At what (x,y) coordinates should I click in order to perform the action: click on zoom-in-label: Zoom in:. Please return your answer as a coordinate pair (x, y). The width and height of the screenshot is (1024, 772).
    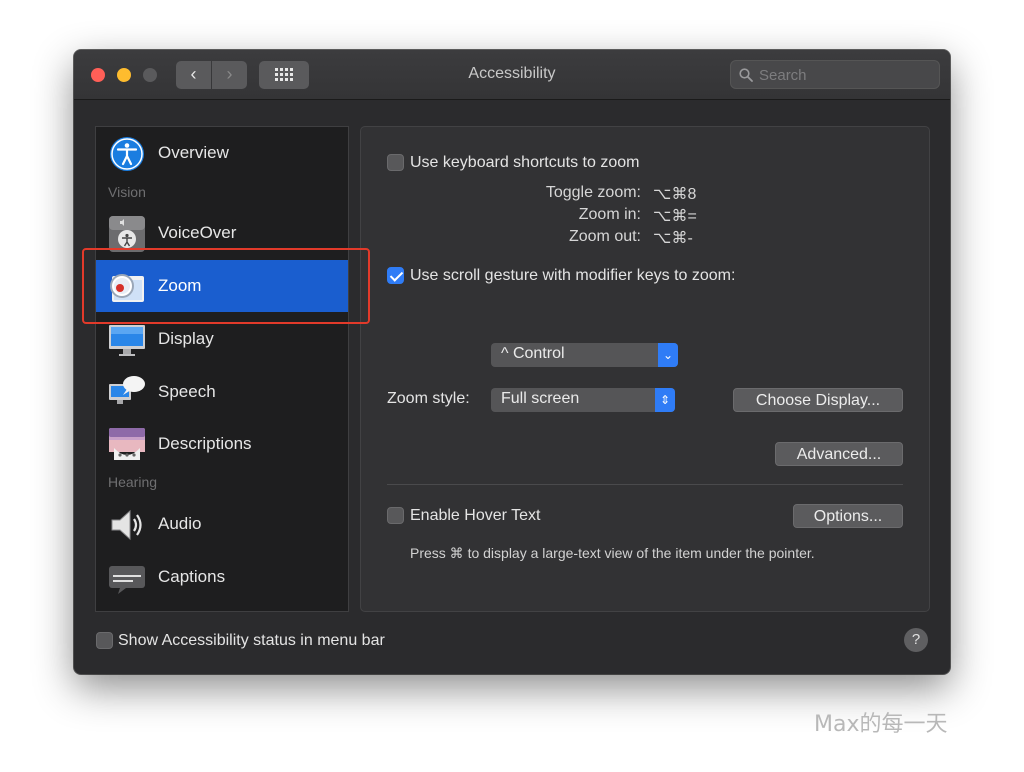
    Looking at the image, I should click on (609, 214).